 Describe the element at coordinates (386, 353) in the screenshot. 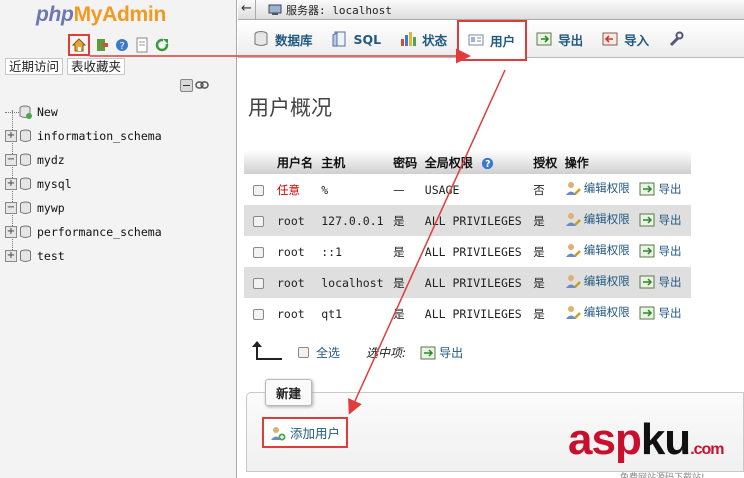

I see `with-selected-label: 选中项:` at that location.